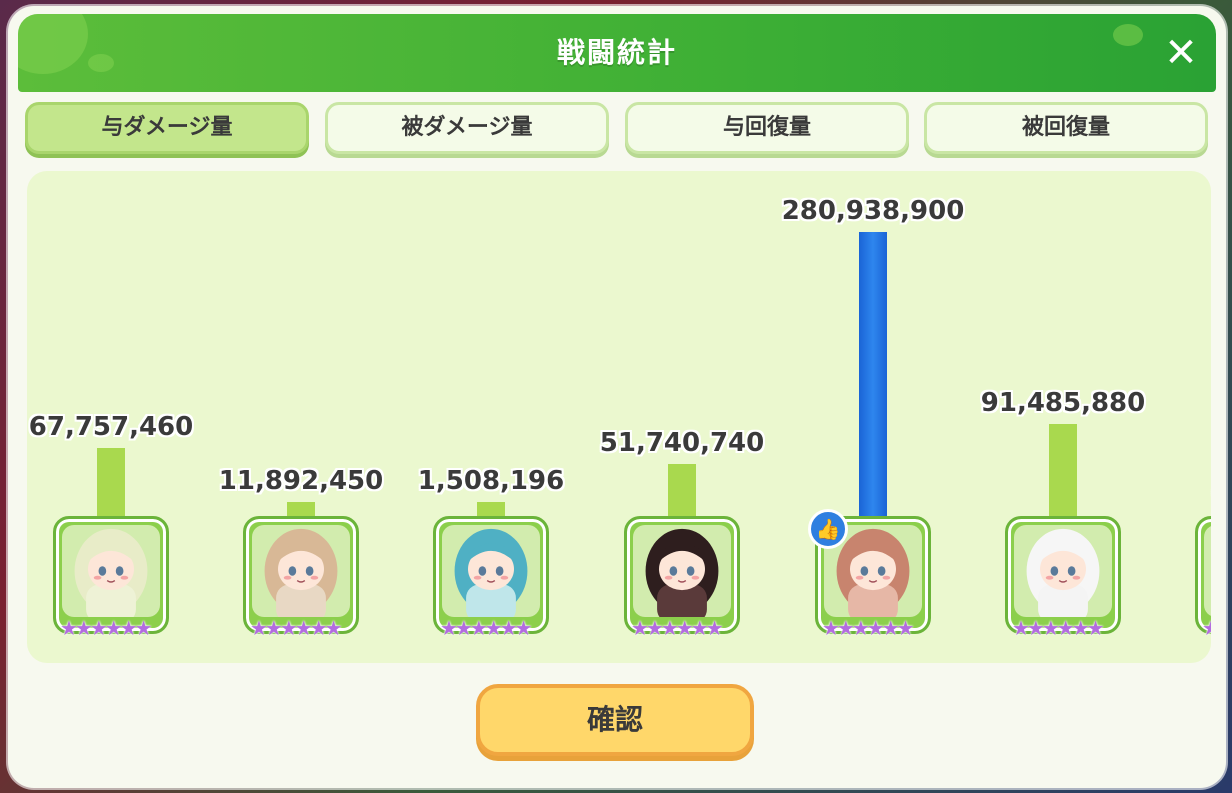 Image resolution: width=1232 pixels, height=793 pixels. What do you see at coordinates (1206, 628) in the screenshot?
I see `star-rating: ★` at bounding box center [1206, 628].